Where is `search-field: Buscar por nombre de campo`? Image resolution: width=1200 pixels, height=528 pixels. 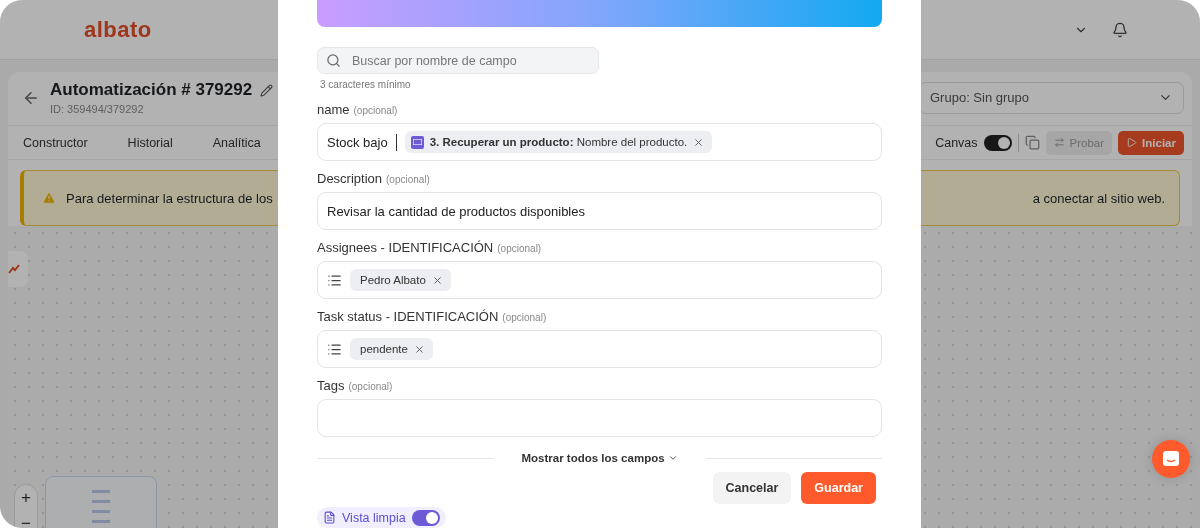
search-field: Buscar por nombre de campo is located at coordinates (458, 60).